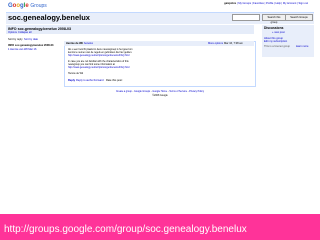  What do you see at coordinates (277, 46) in the screenshot?
I see `usenet-note: This is a Usenet group` at bounding box center [277, 46].